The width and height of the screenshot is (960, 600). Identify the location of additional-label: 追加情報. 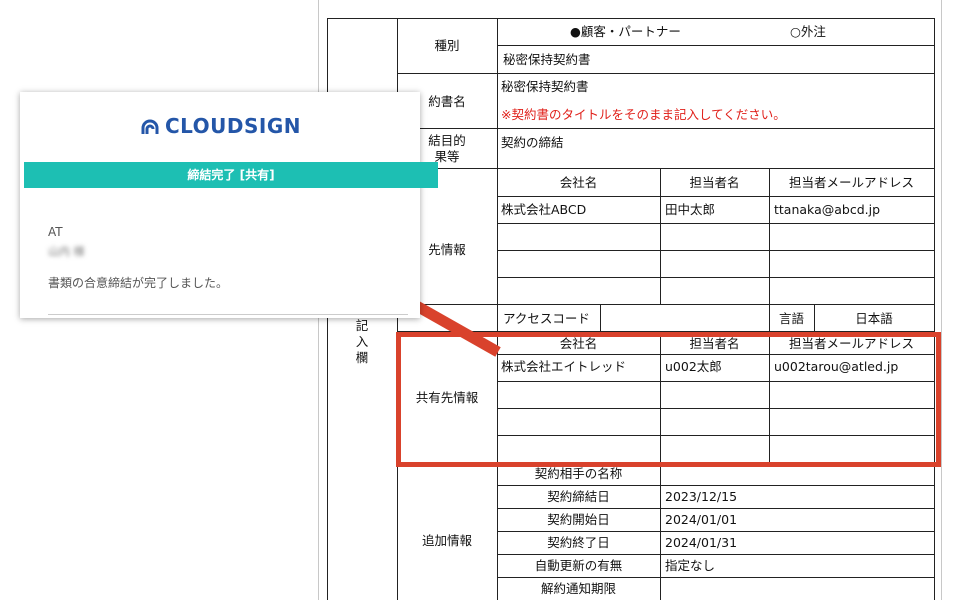
(446, 540).